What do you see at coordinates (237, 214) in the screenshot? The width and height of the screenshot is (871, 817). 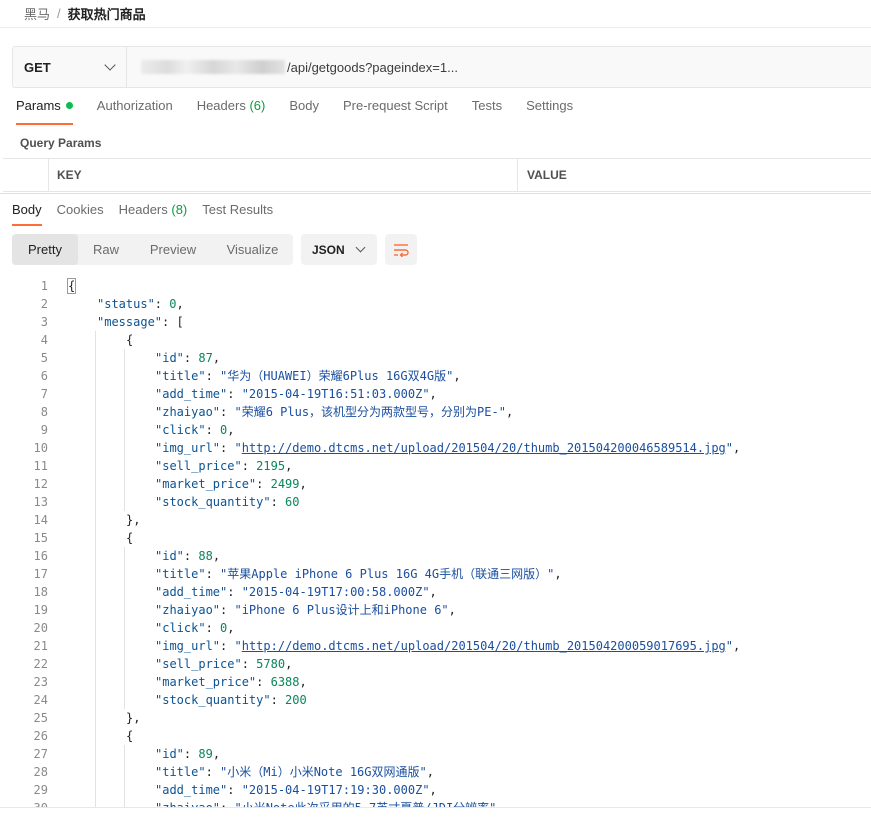 I see `response-tab-test-results: Test Results` at bounding box center [237, 214].